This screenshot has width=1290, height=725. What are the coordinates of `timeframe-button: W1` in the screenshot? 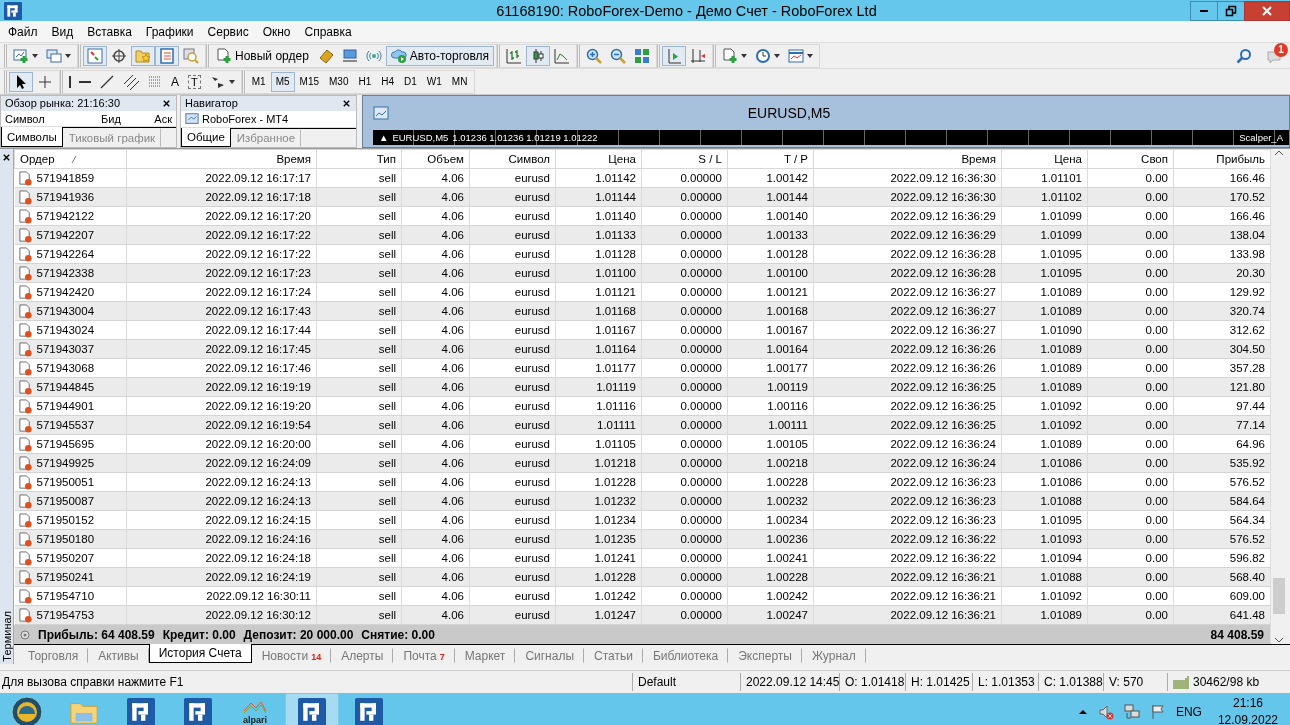 It's located at (434, 81).